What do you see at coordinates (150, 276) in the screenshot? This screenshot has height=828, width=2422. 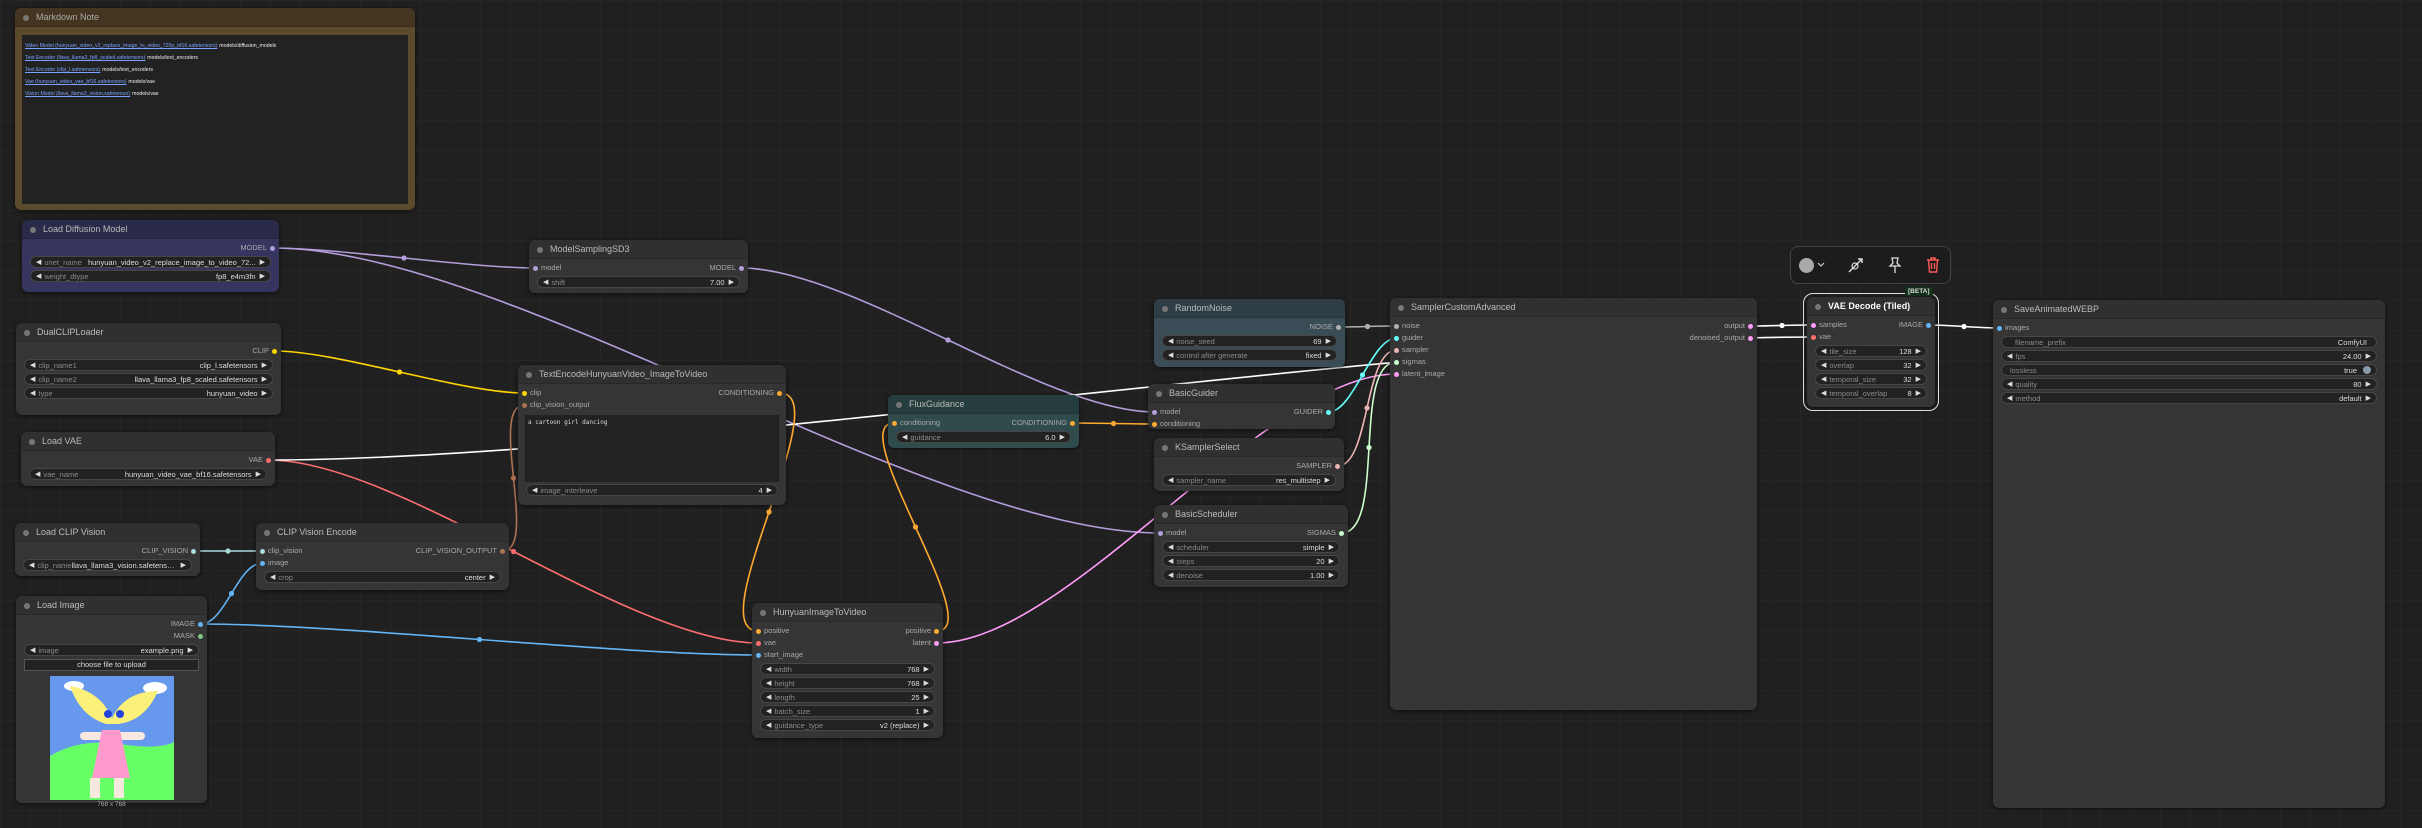 I see `widget-weight-dtype: ◀ weight_dtype fp8_e4m3fn ▶` at bounding box center [150, 276].